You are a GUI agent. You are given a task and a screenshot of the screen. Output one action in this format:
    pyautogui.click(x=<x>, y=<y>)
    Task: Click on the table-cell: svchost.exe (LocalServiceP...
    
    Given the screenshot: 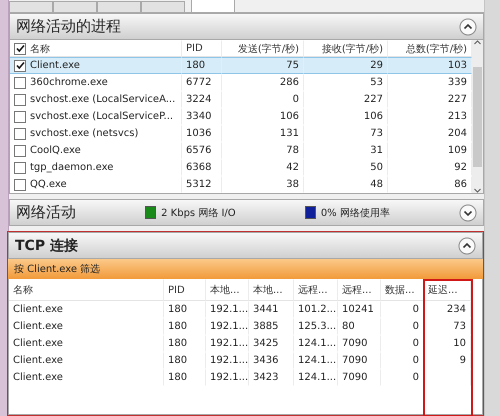 What is the action you would take?
    pyautogui.click(x=96, y=116)
    